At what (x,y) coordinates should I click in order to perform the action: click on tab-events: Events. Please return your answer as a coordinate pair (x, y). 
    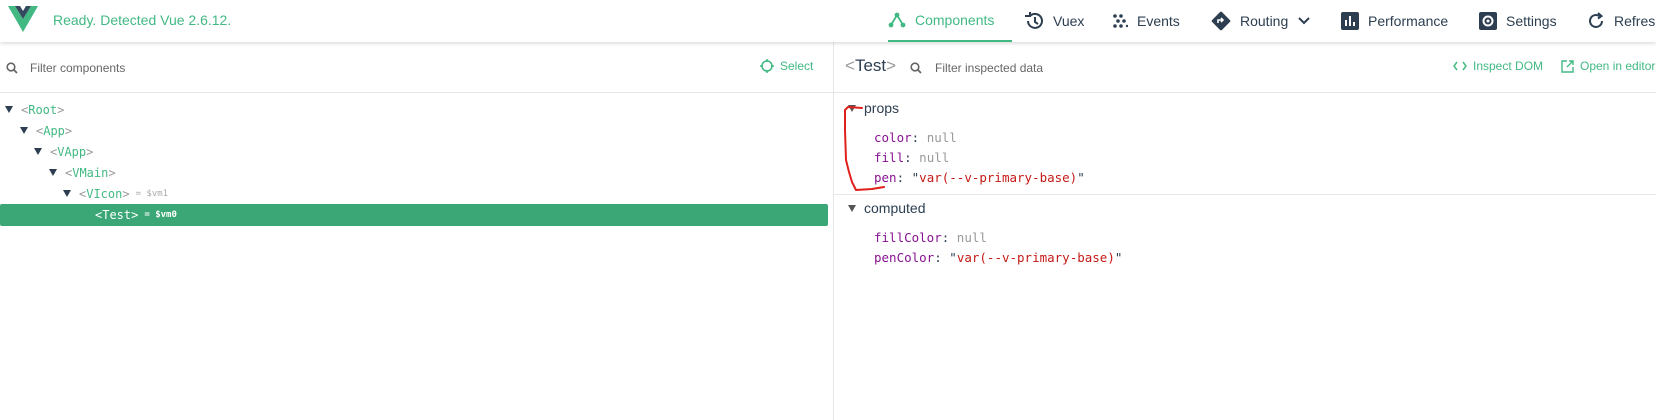
    Looking at the image, I should click on (1146, 21).